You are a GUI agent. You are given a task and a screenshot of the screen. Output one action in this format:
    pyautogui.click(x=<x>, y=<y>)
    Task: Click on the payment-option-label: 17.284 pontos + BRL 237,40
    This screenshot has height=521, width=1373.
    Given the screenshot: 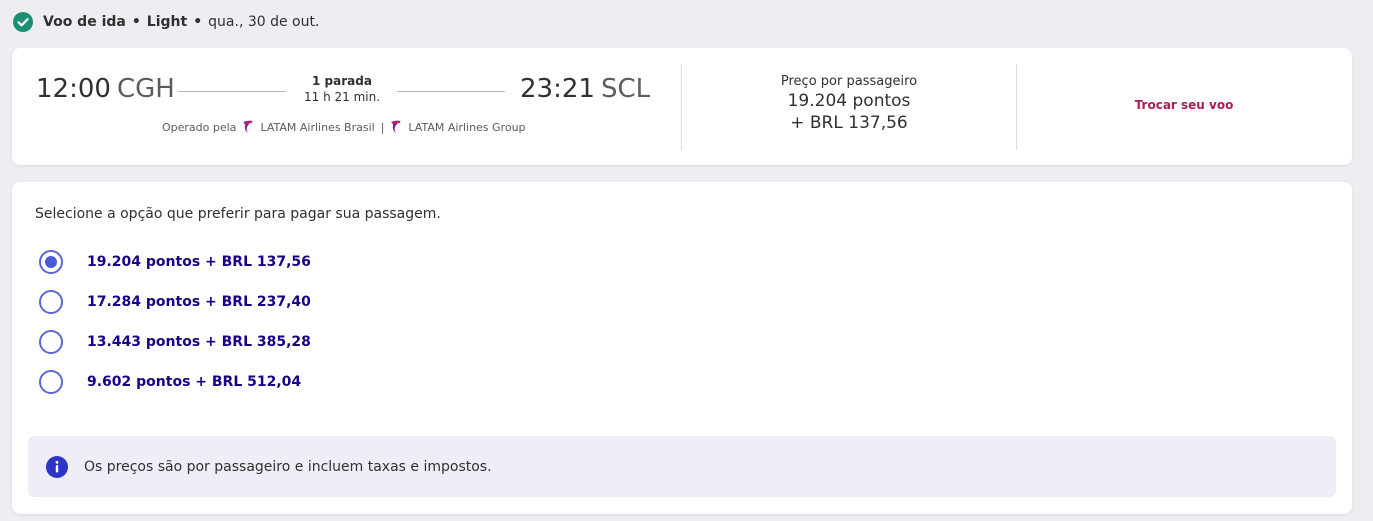 What is the action you would take?
    pyautogui.click(x=199, y=302)
    